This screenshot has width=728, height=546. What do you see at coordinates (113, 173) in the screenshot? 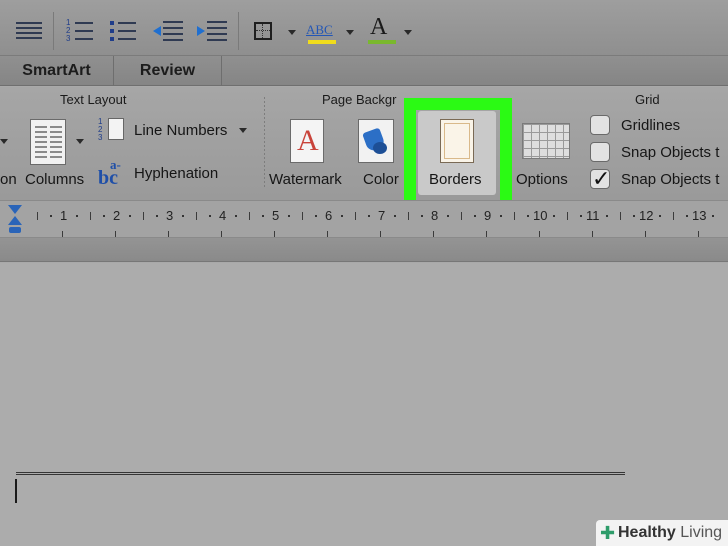
I see `hyphenation-icon: a- bc` at bounding box center [113, 173].